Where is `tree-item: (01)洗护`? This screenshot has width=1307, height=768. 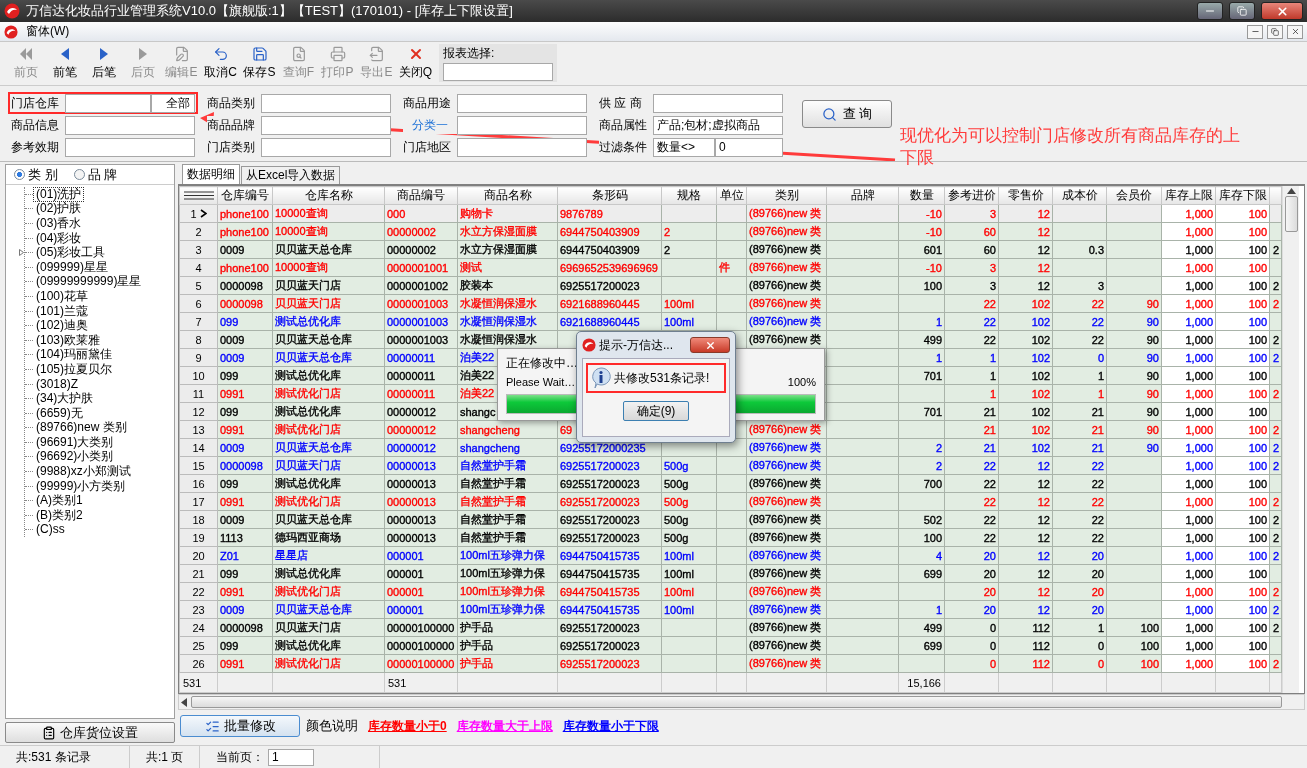 tree-item: (01)洗护 is located at coordinates (59, 194).